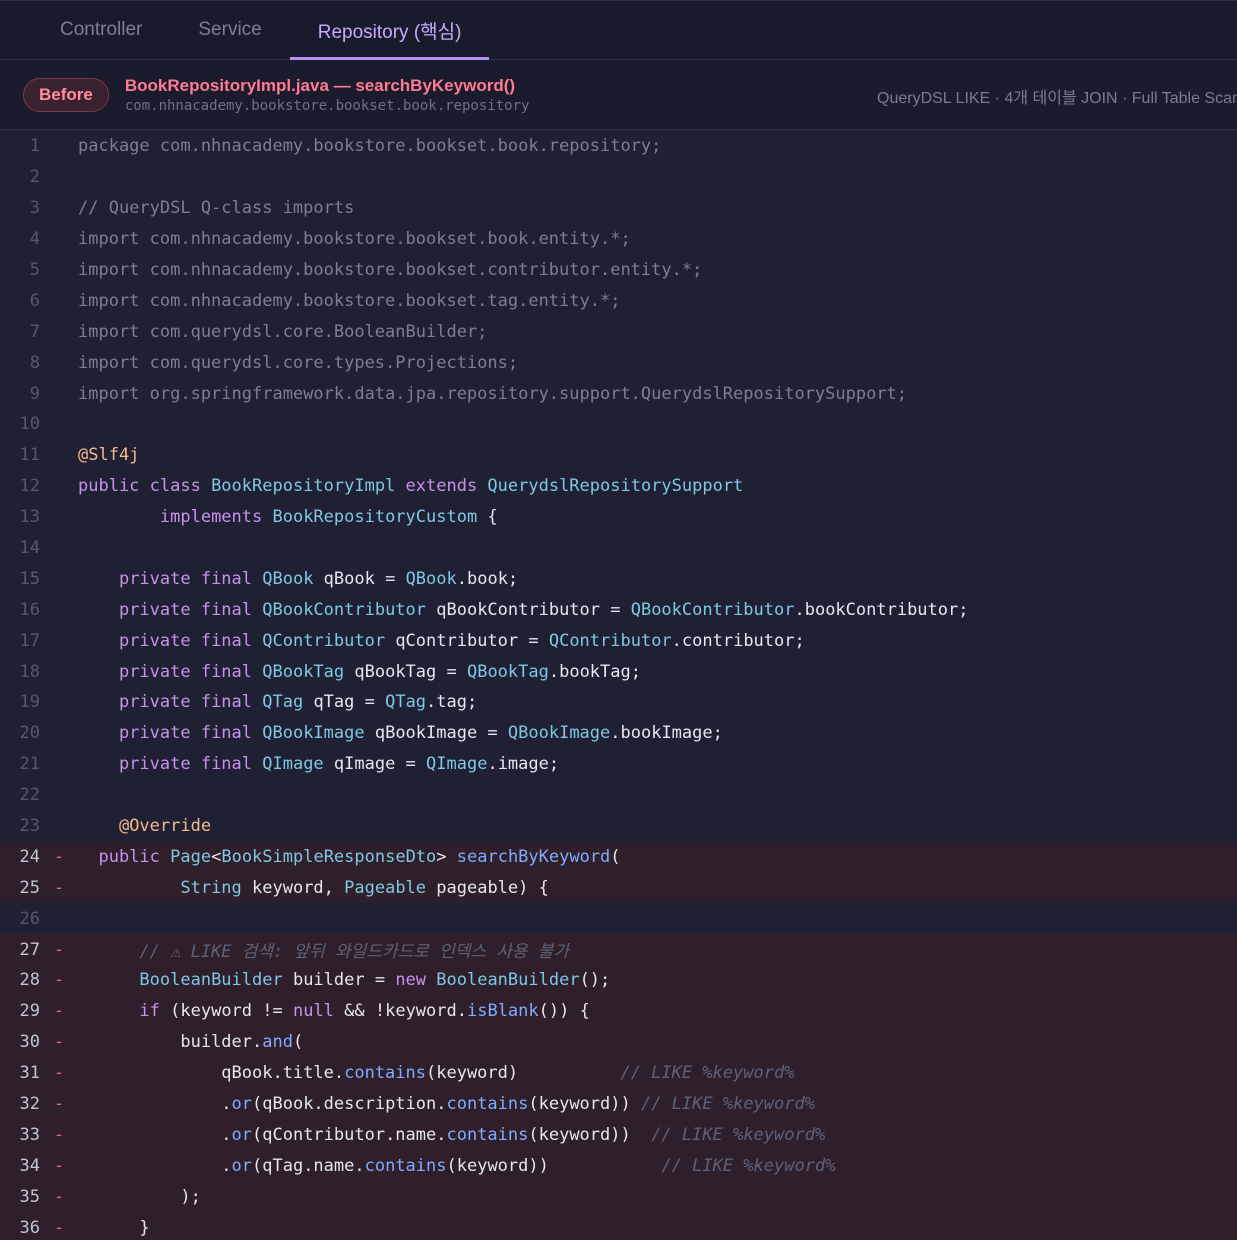 This screenshot has height=1240, width=1237. Describe the element at coordinates (29, 826) in the screenshot. I see `line-number: 23` at that location.